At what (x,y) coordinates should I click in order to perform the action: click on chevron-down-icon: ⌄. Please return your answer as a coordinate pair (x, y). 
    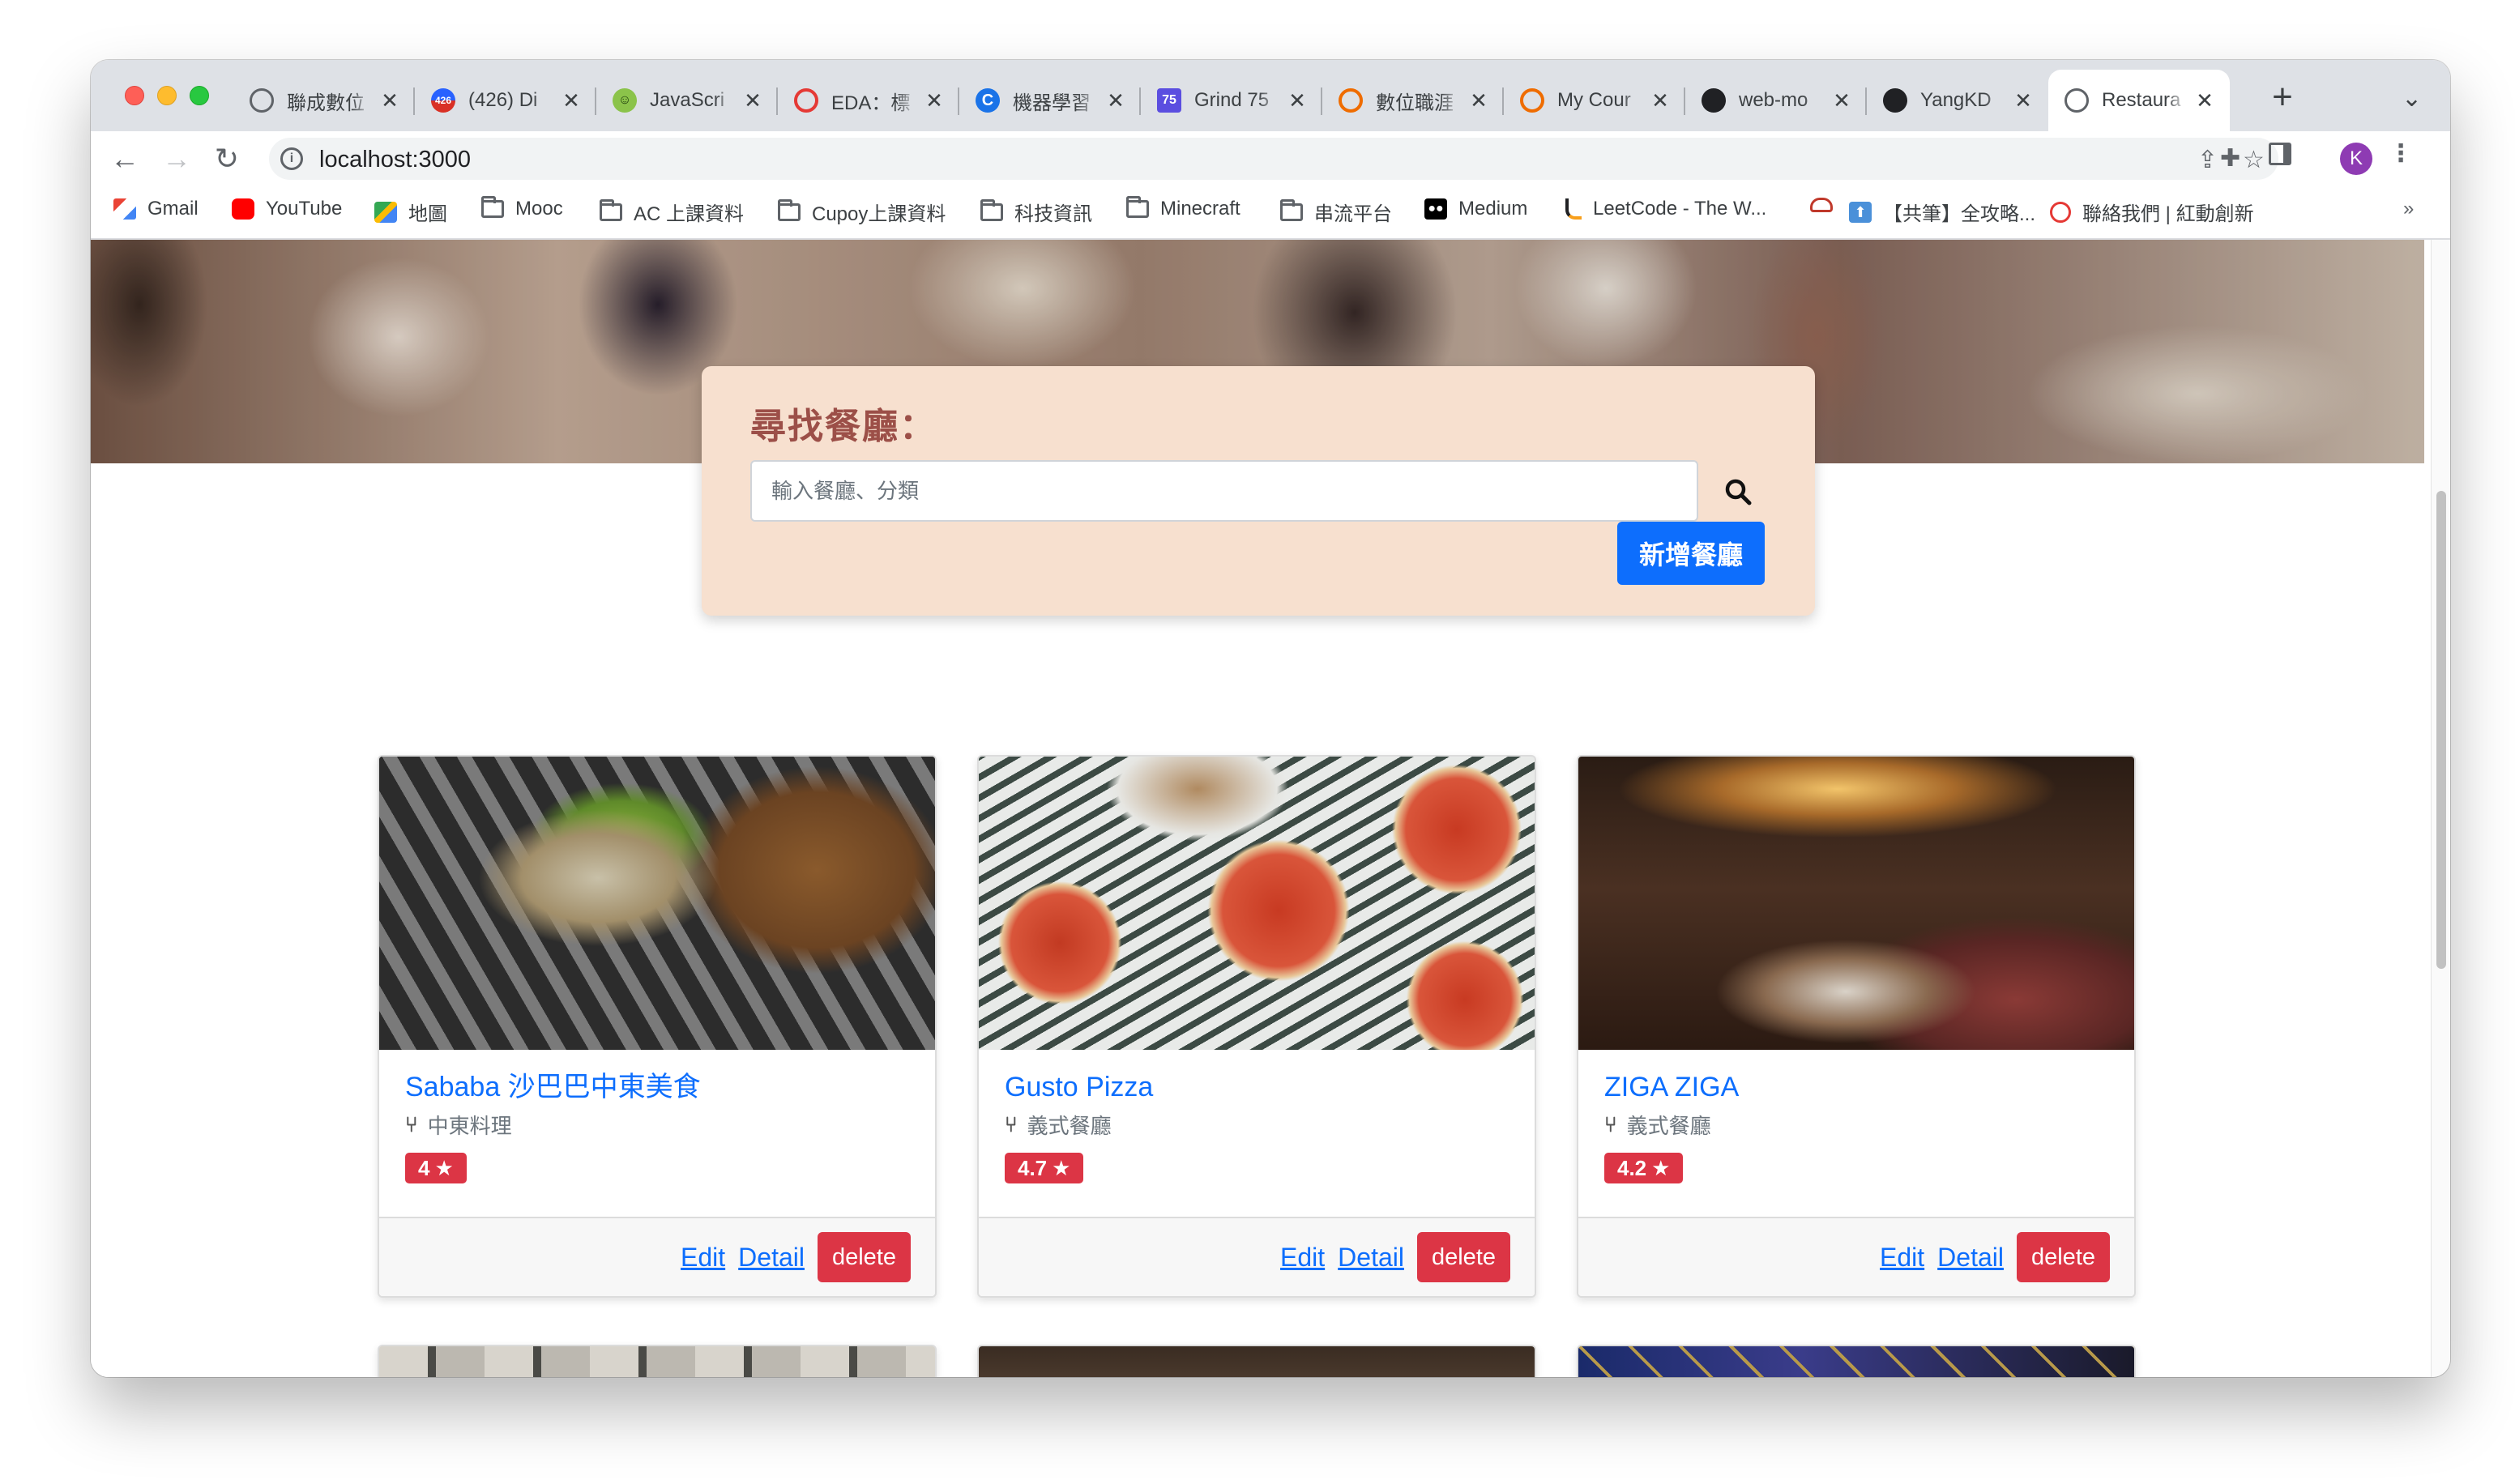
    Looking at the image, I should click on (2412, 98).